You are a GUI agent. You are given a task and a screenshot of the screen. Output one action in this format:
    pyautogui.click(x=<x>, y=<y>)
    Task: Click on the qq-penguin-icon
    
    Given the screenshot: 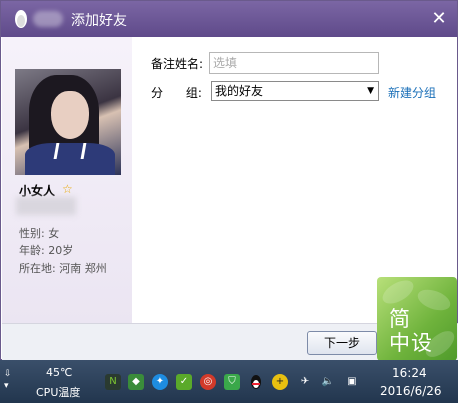 What is the action you would take?
    pyautogui.click(x=21, y=19)
    